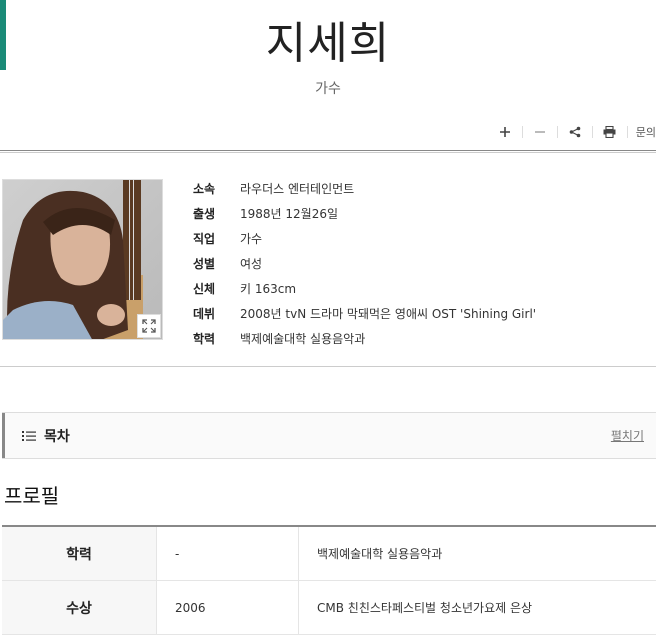 The width and height of the screenshot is (656, 635). Describe the element at coordinates (216, 263) in the screenshot. I see `info-key: 성별` at that location.